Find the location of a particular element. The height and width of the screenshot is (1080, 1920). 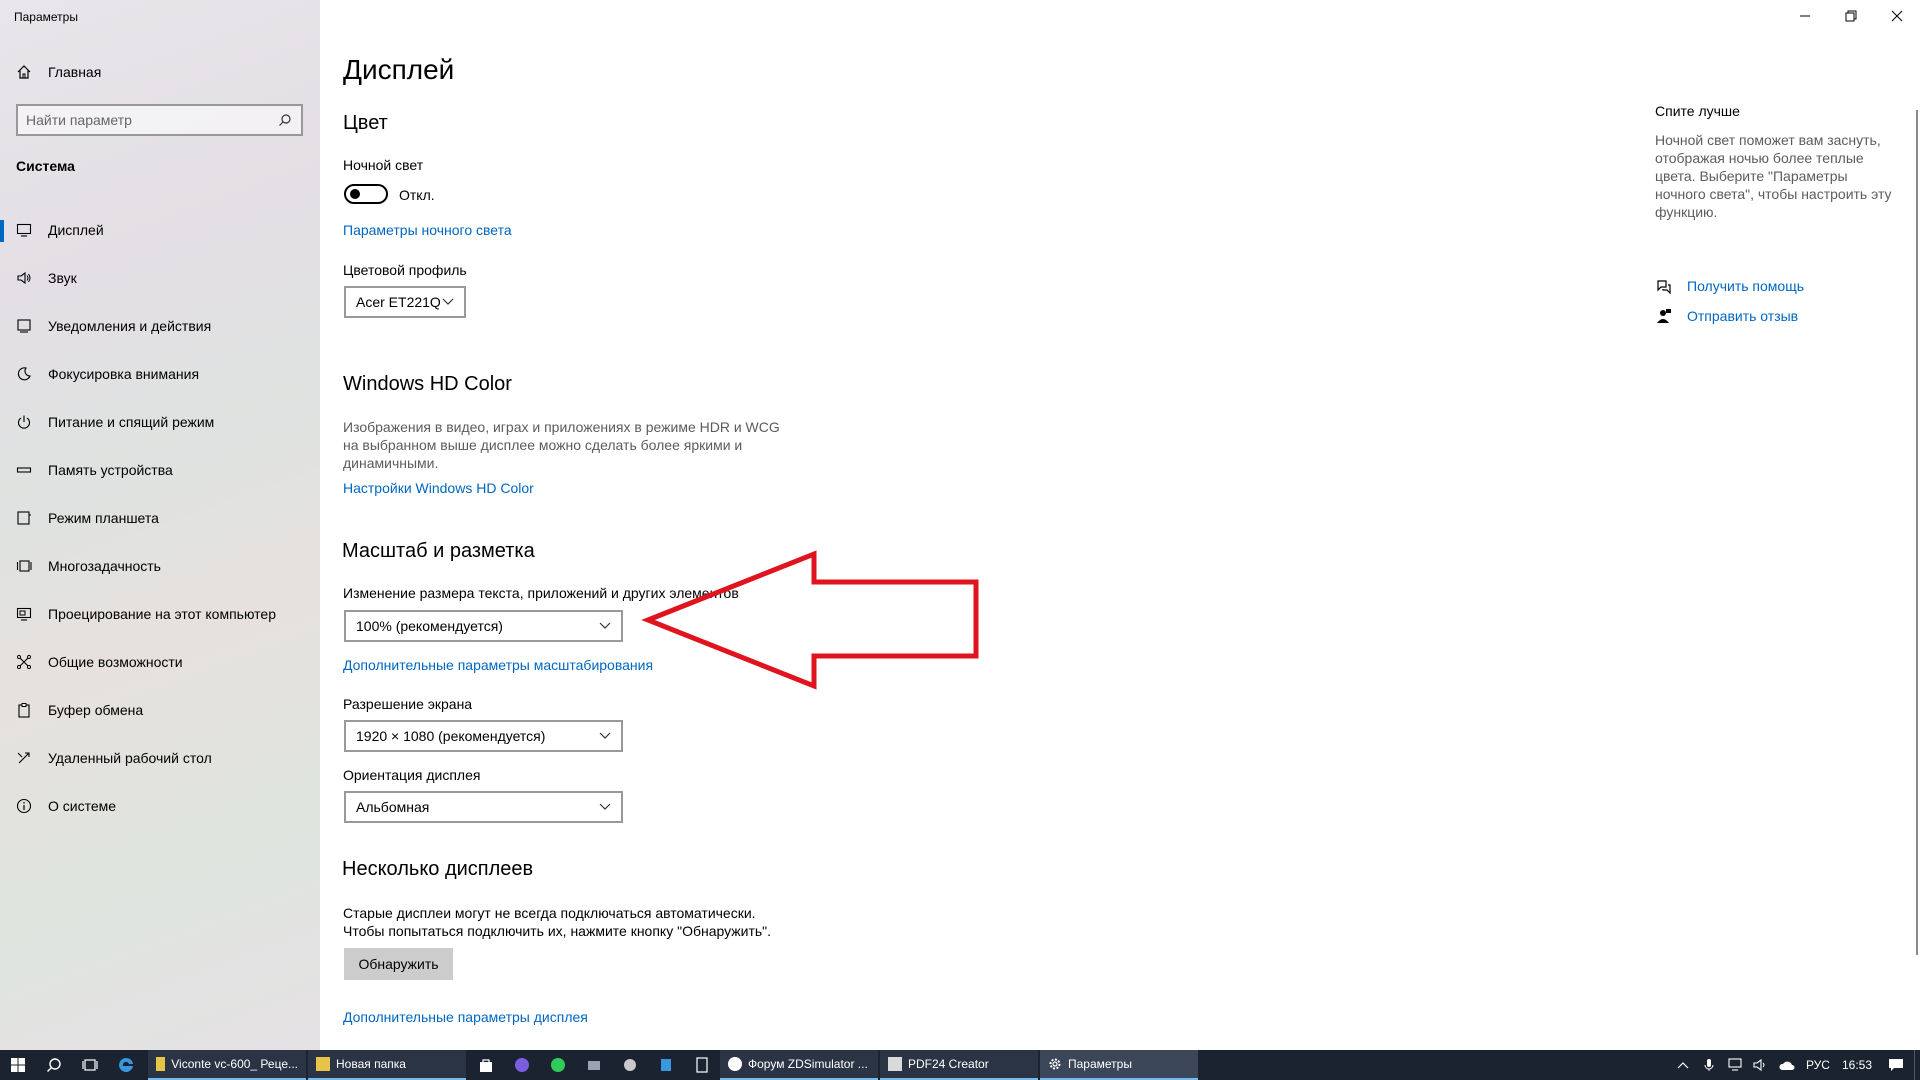

store-button is located at coordinates (486, 1065).